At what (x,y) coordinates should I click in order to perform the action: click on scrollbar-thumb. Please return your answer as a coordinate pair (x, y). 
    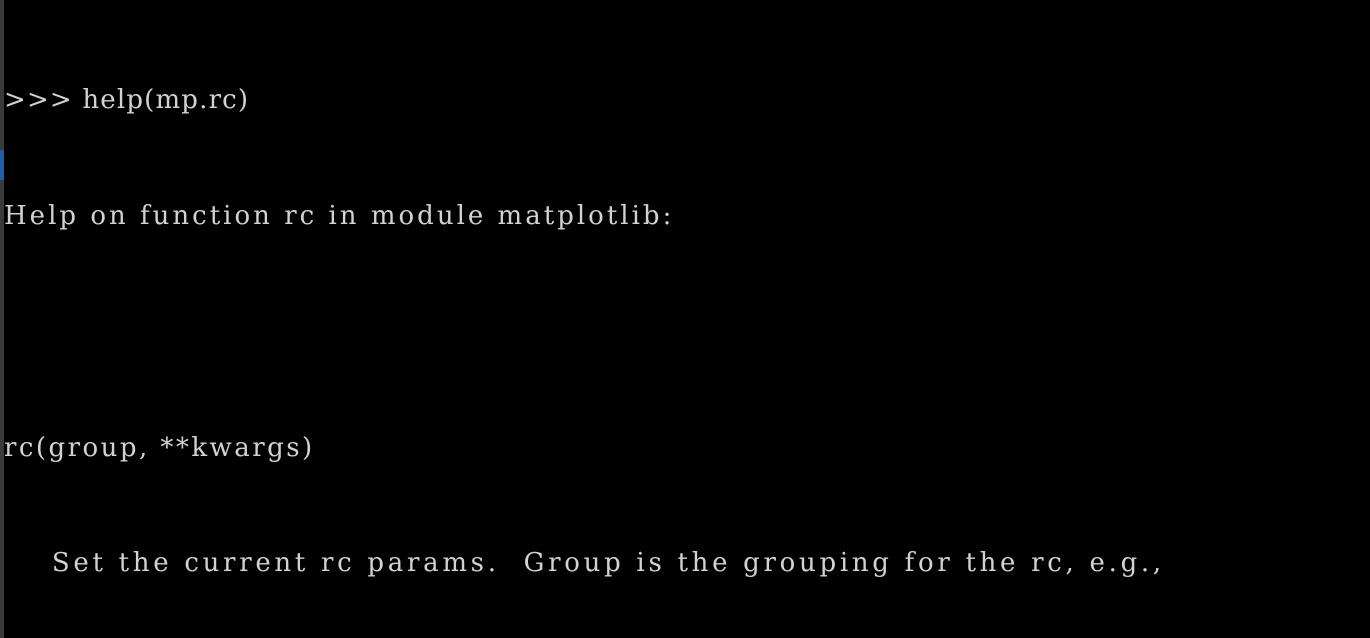
    Looking at the image, I should click on (2, 165).